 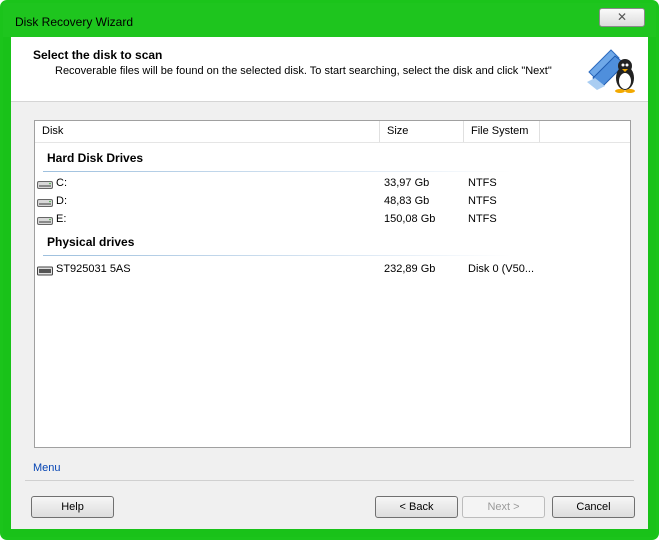 What do you see at coordinates (502, 131) in the screenshot?
I see `column-header-file-system: File System` at bounding box center [502, 131].